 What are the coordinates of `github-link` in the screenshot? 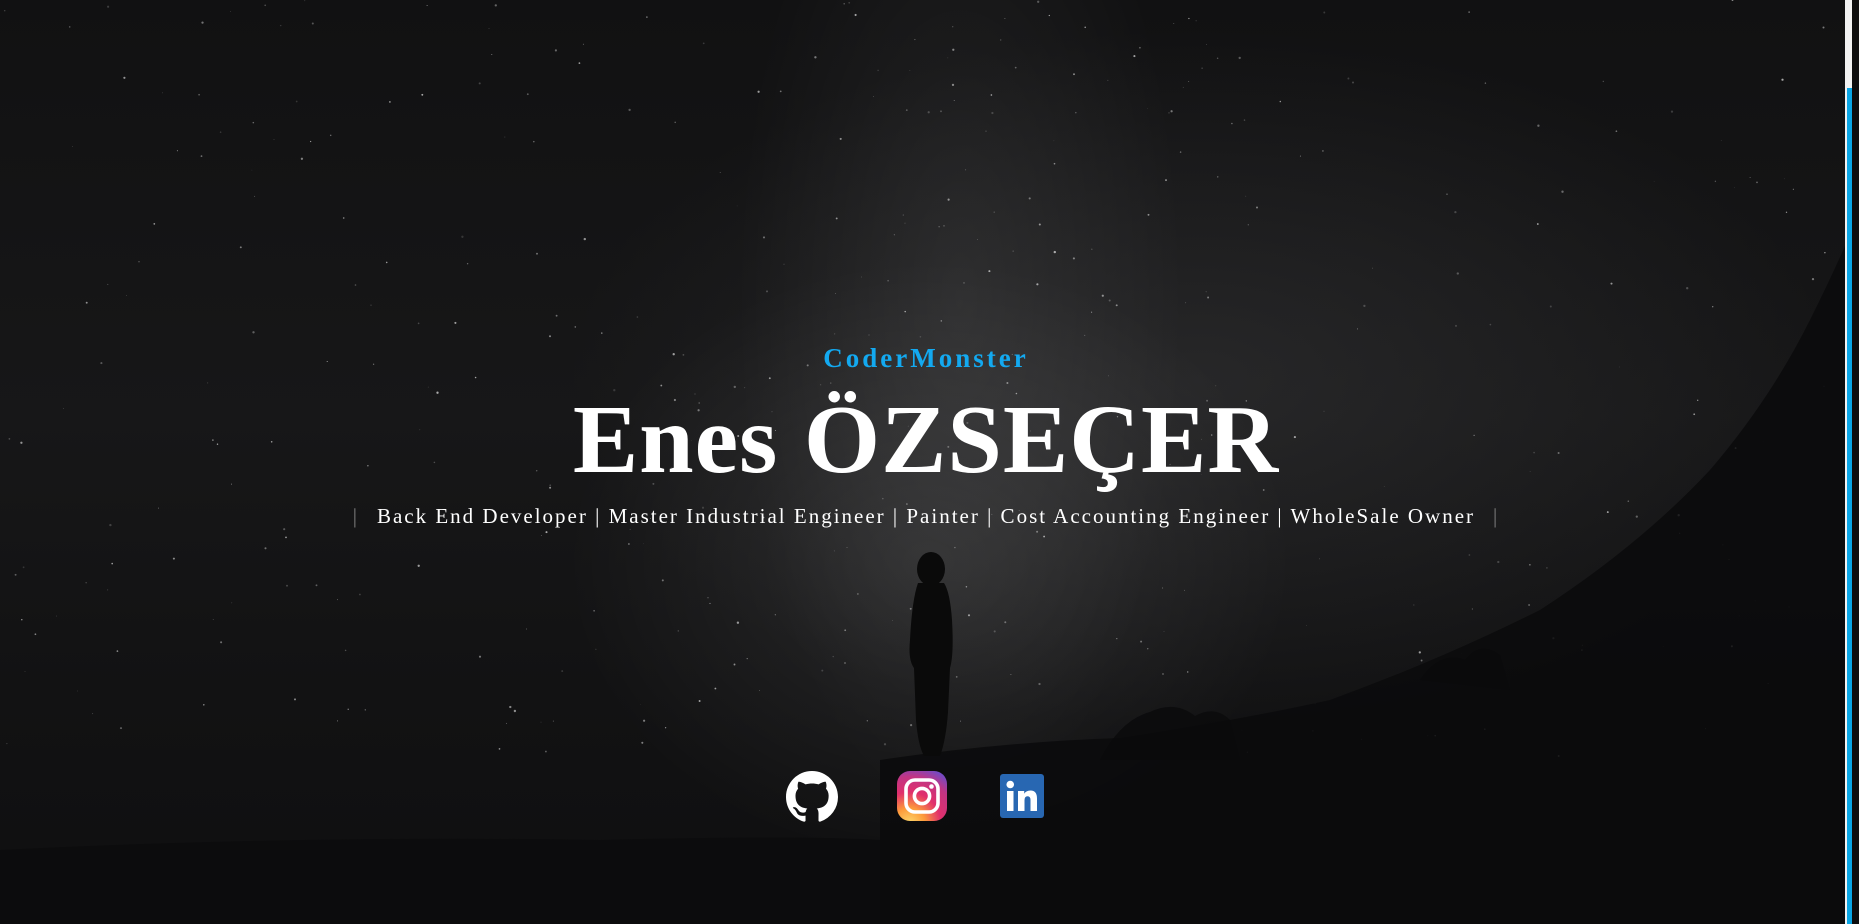 It's located at (814, 799).